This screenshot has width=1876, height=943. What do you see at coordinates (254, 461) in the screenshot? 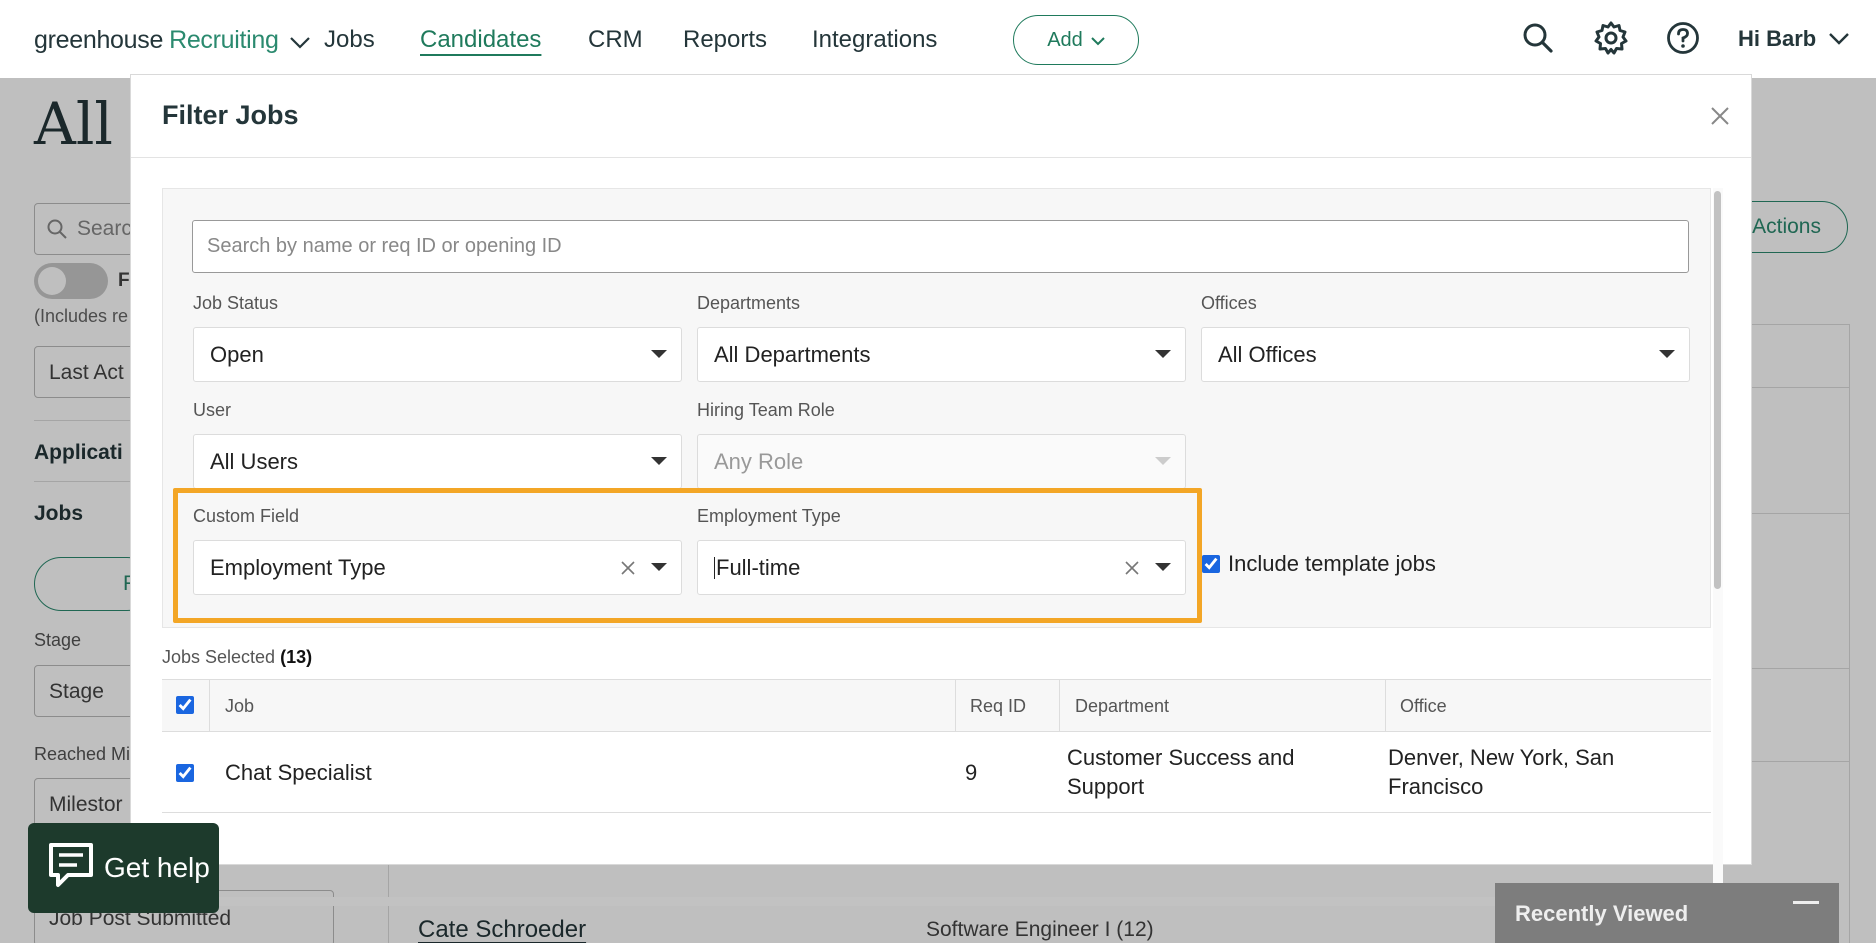
I see `user-value: All Users` at bounding box center [254, 461].